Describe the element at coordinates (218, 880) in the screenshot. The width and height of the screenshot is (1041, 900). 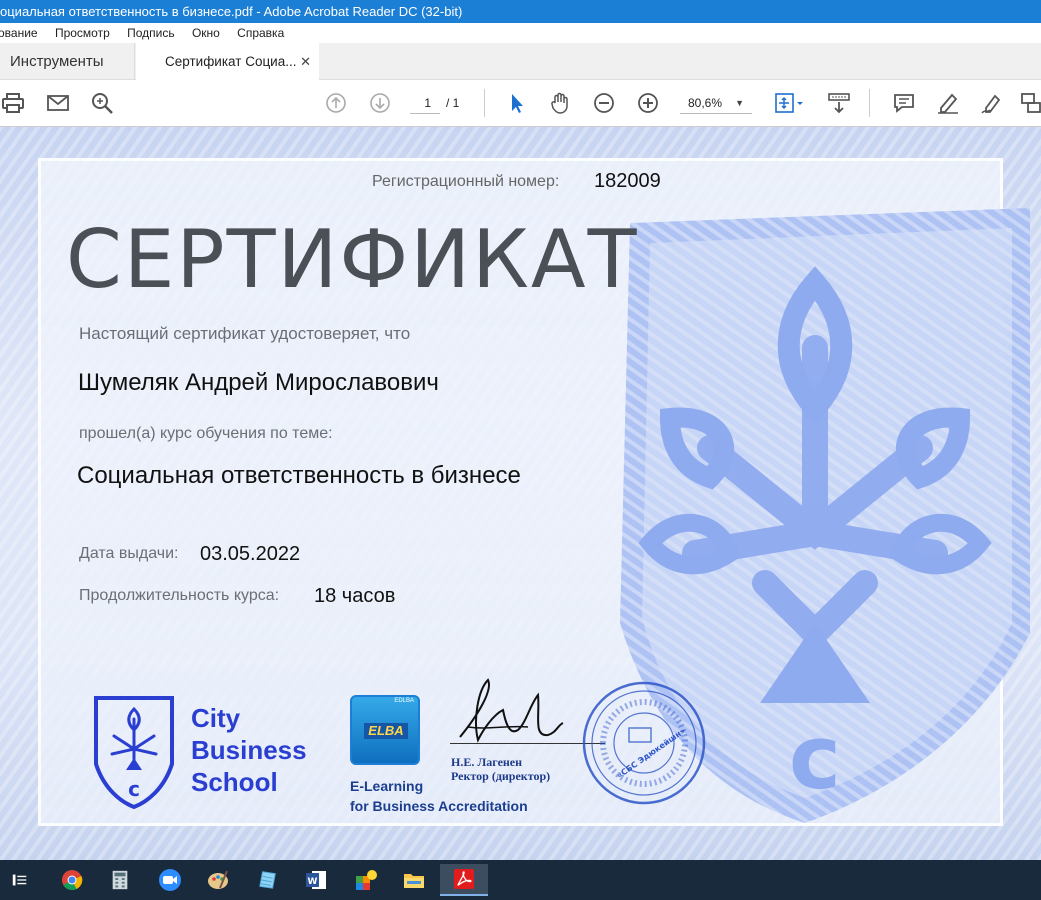
I see `paint-icon` at that location.